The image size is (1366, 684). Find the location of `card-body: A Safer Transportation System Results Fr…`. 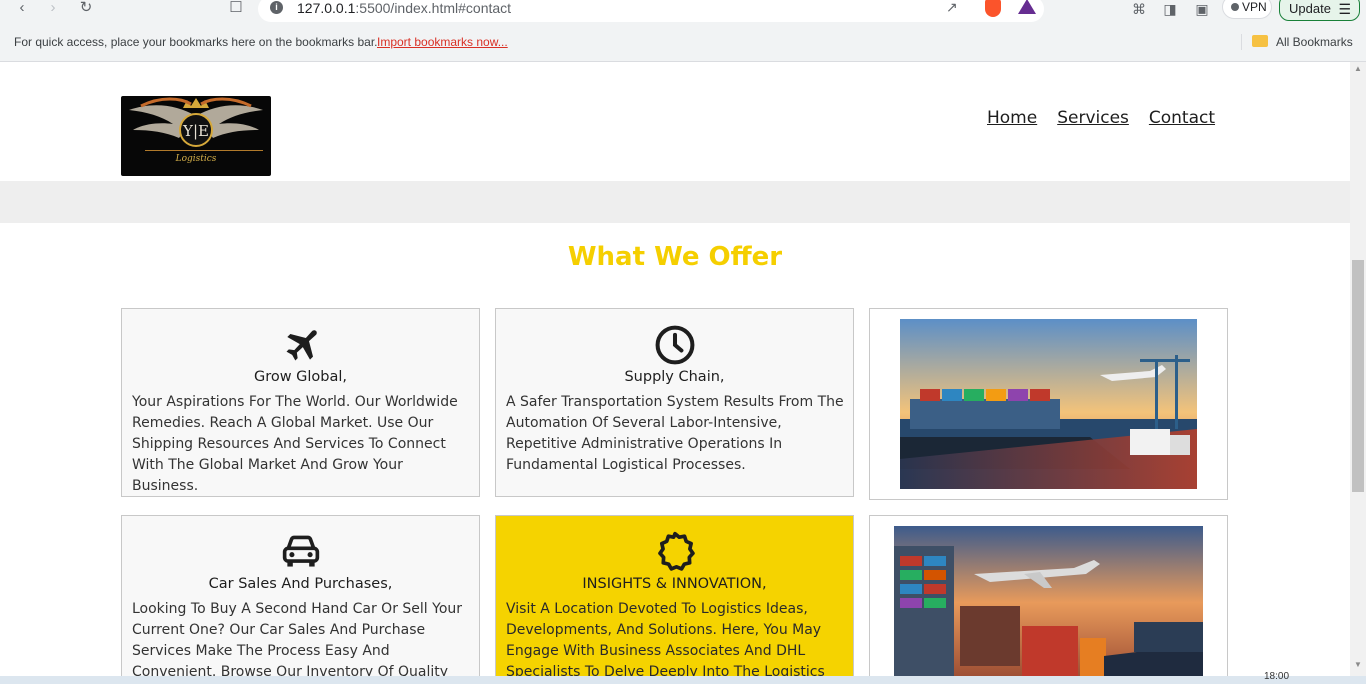

card-body: A Safer Transportation System Results Fr… is located at coordinates (675, 433).